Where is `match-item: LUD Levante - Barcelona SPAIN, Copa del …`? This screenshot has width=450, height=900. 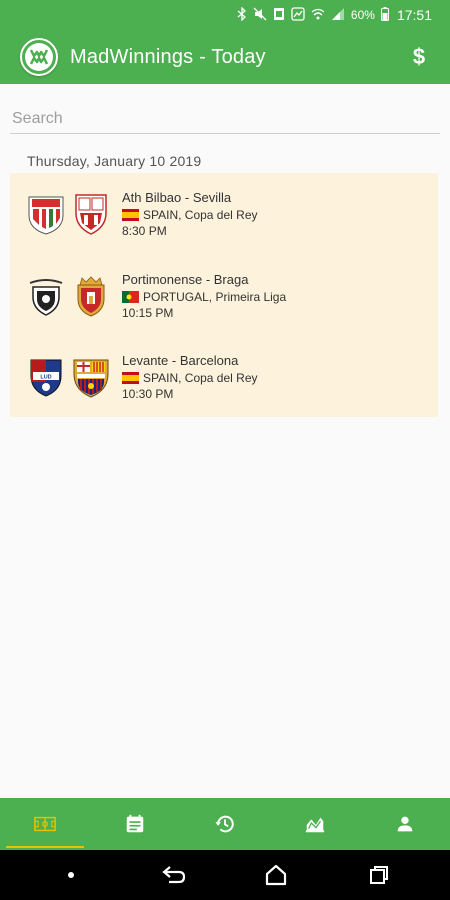
match-item: LUD Levante - Barcelona SPAIN, Copa del … is located at coordinates (224, 376).